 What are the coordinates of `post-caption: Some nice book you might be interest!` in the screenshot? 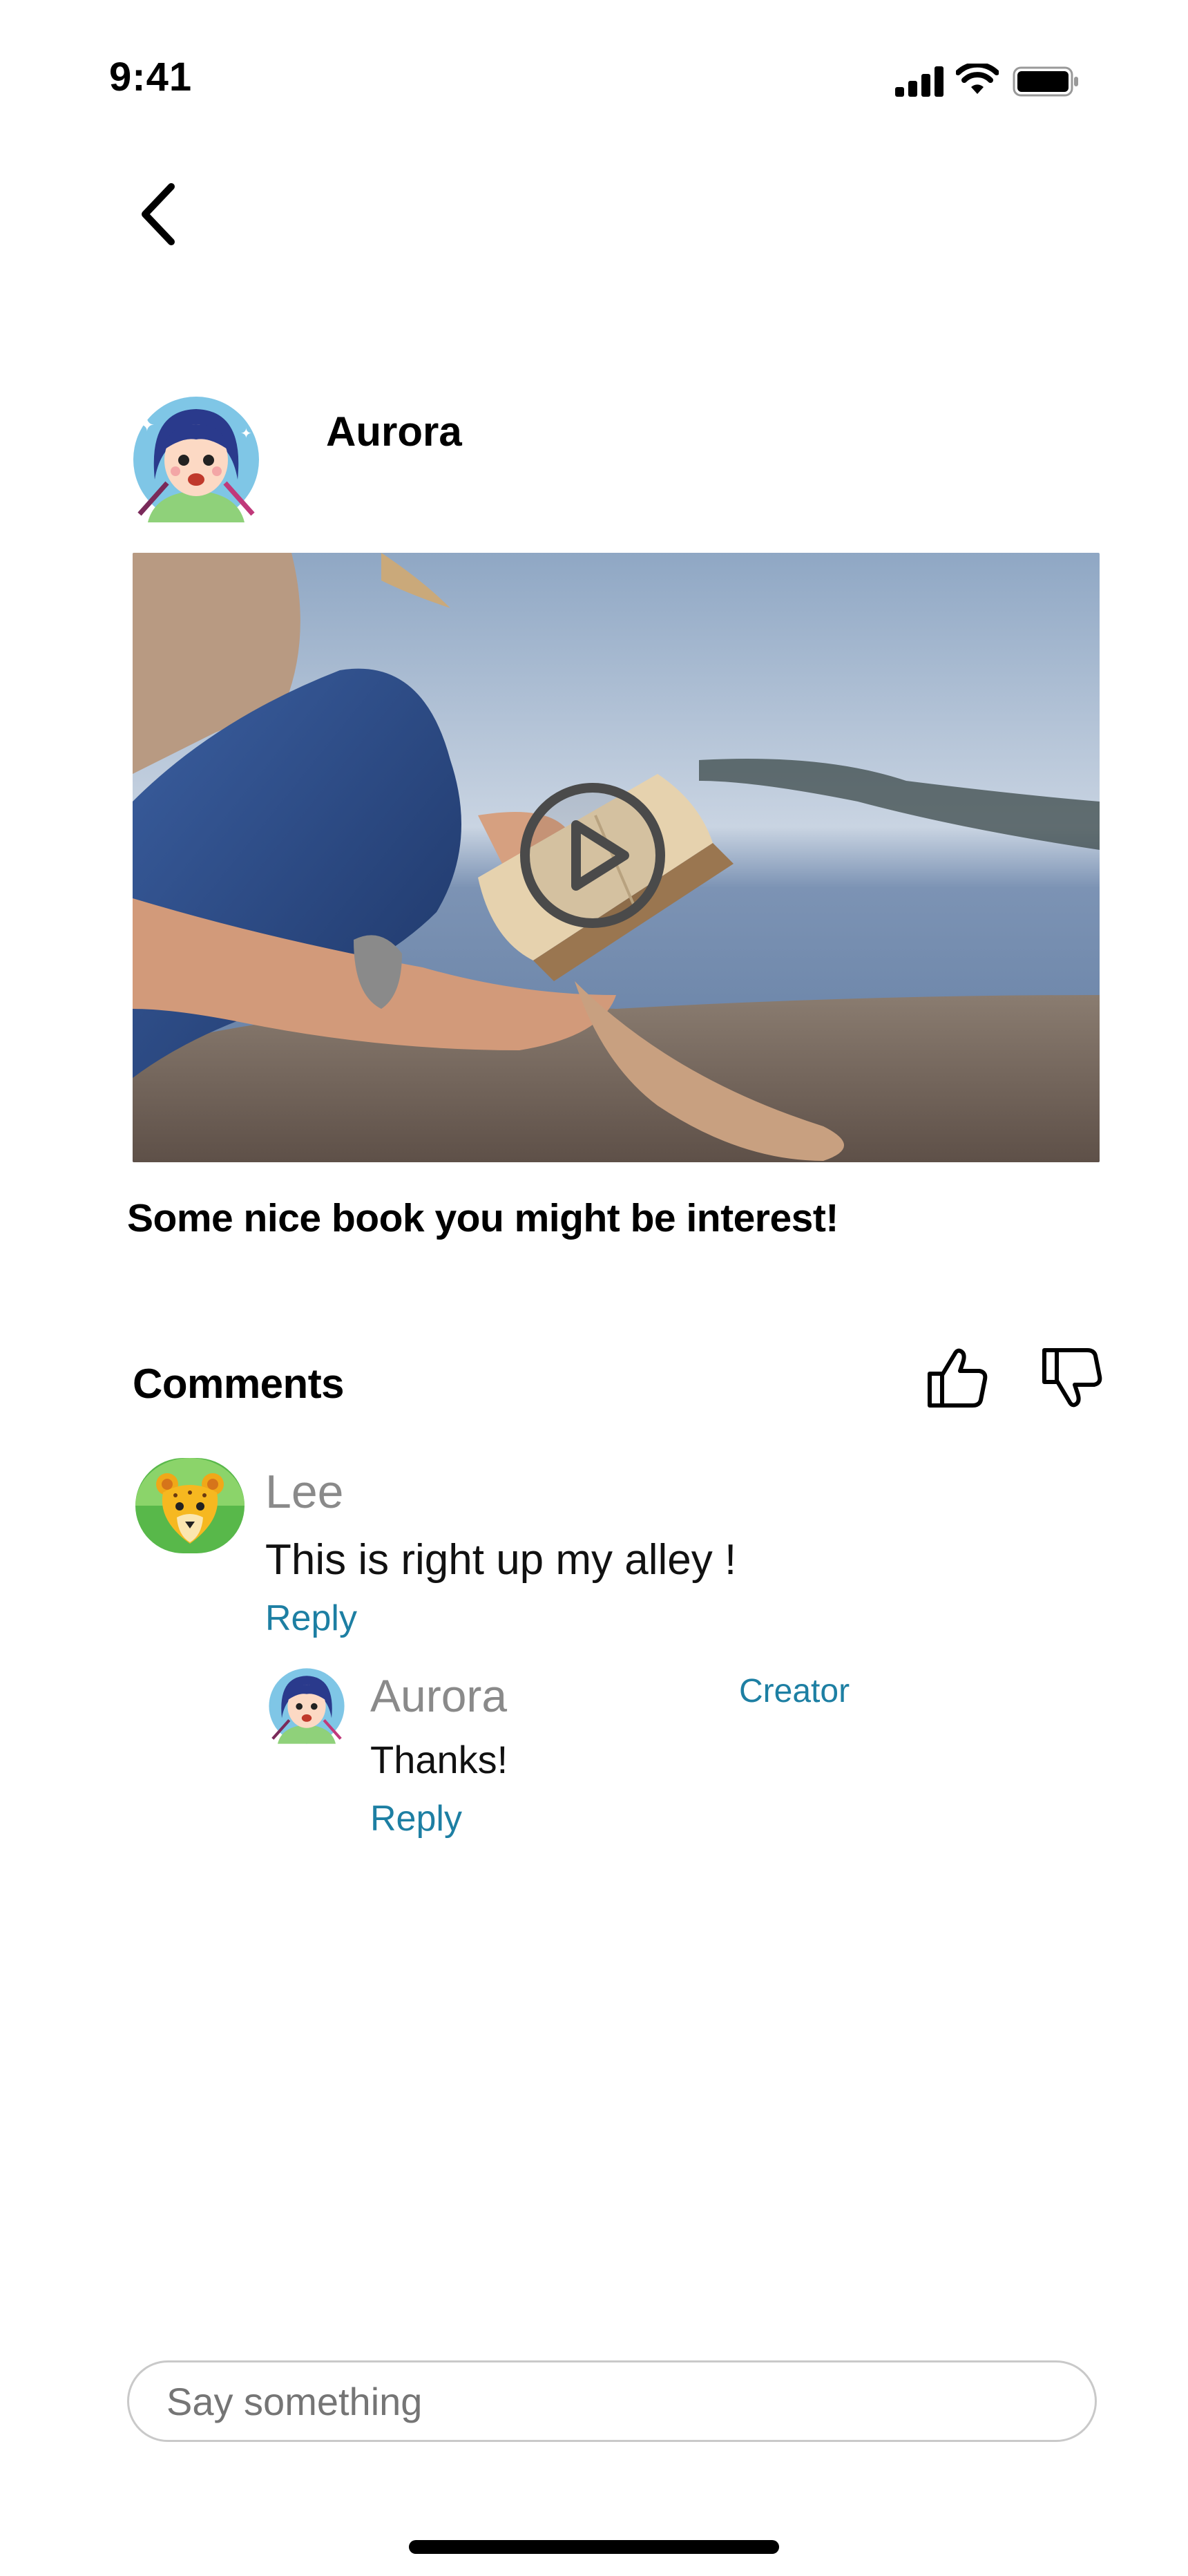 It's located at (483, 1218).